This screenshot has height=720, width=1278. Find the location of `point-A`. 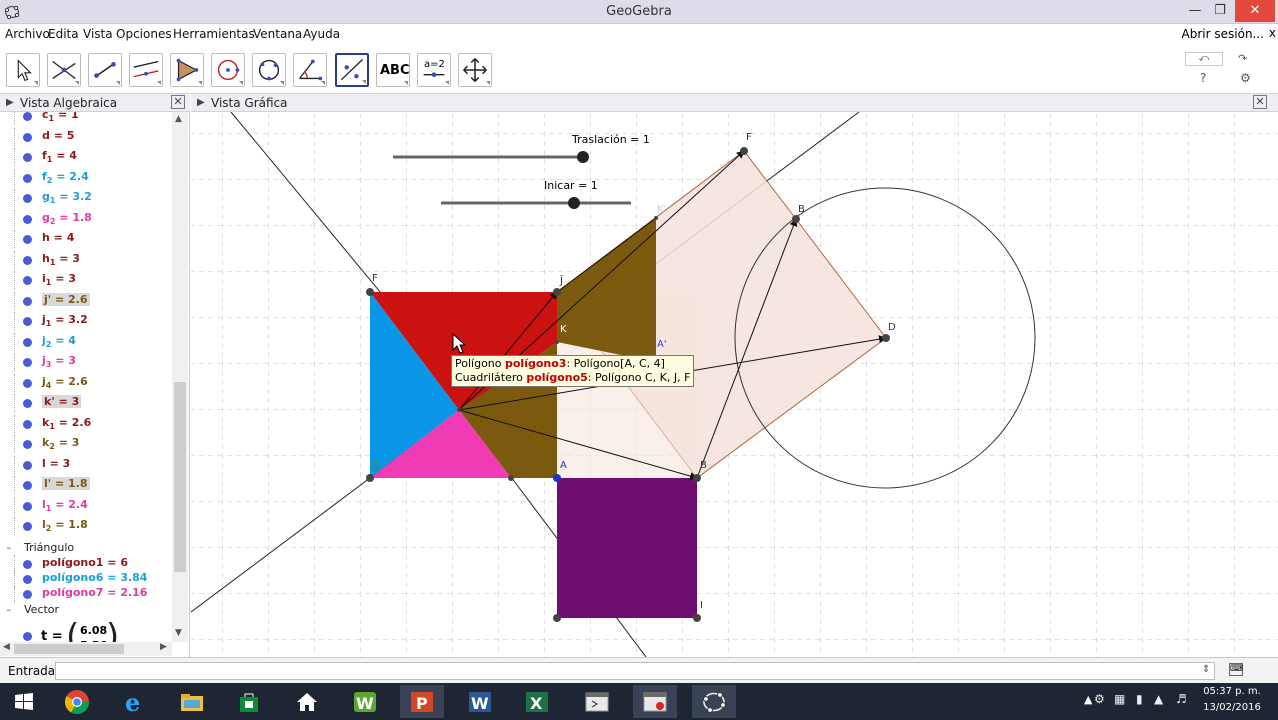

point-A is located at coordinates (557, 478).